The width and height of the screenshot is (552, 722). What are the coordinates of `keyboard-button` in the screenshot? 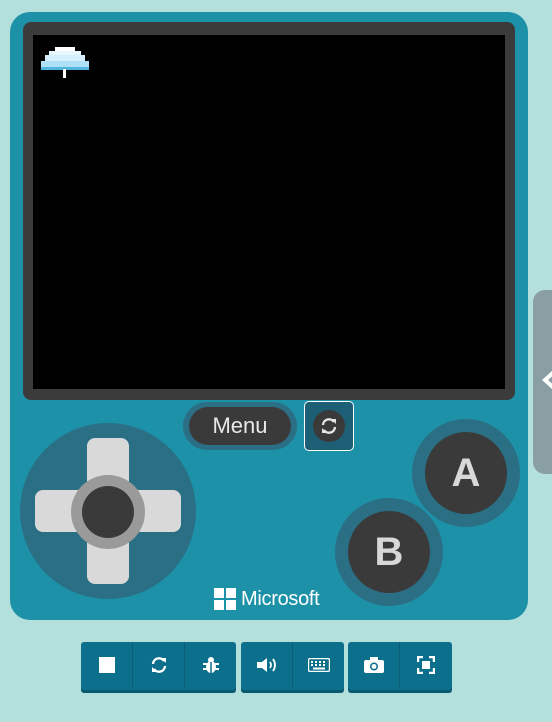 It's located at (318, 665).